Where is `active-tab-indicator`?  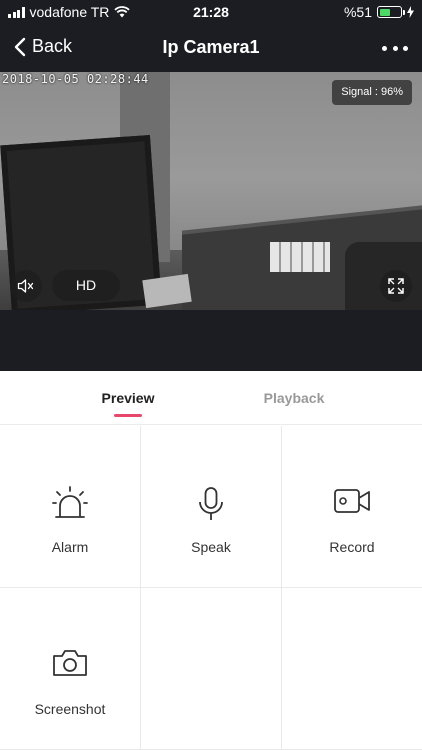 active-tab-indicator is located at coordinates (128, 415).